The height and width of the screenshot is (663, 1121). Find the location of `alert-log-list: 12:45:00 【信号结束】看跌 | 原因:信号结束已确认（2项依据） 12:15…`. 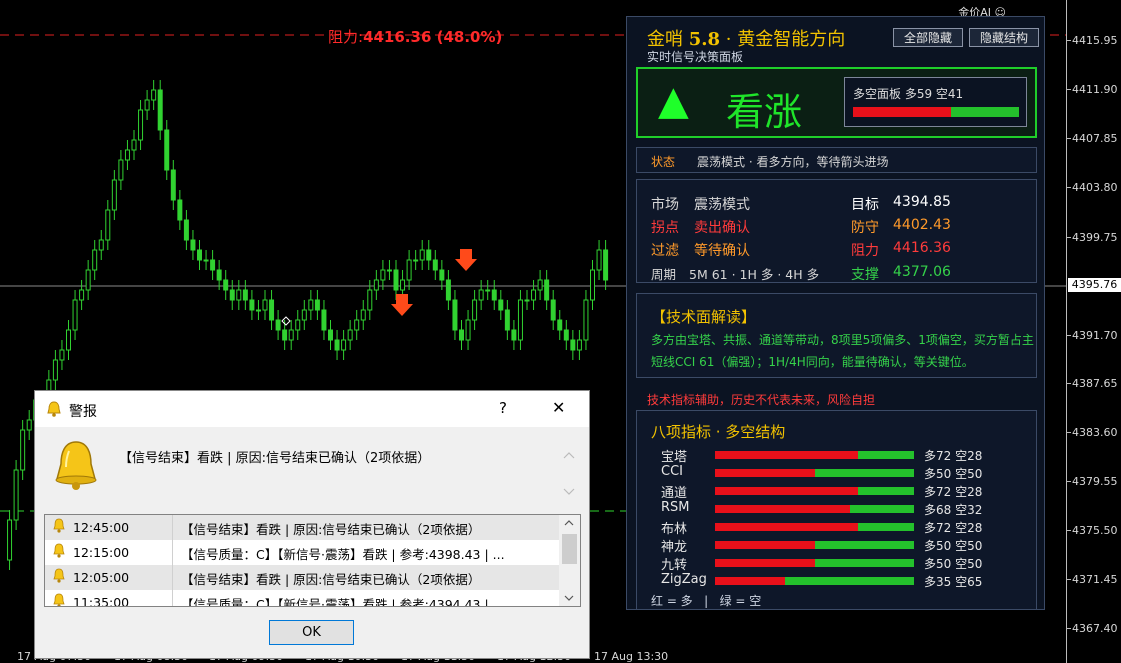

alert-log-list: 12:45:00 【信号结束】看跌 | 原因:信号结束已确认（2项依据） 12:15… is located at coordinates (312, 560).